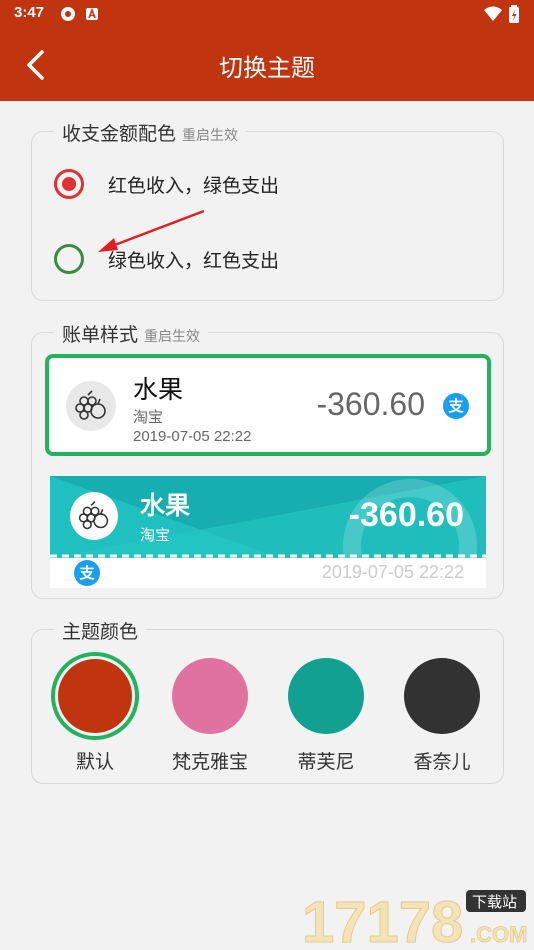 Image resolution: width=534 pixels, height=950 pixels. Describe the element at coordinates (382, 919) in the screenshot. I see `svg-text: 17178` at that location.